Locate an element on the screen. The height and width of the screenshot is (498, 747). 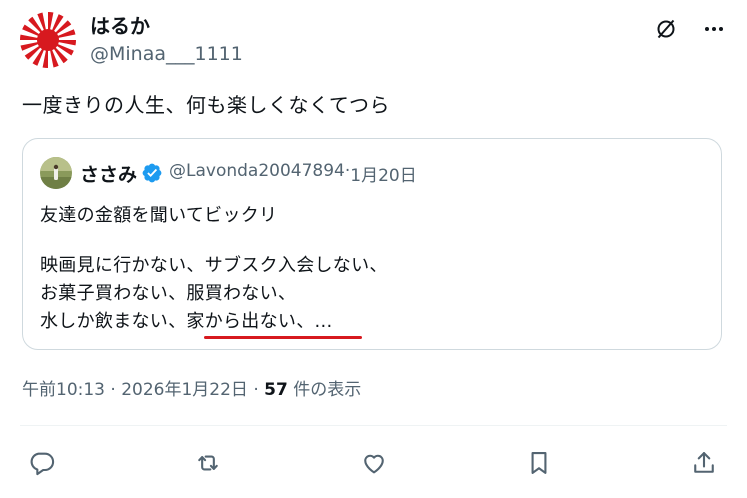
bookmark-icon is located at coordinates (539, 463).